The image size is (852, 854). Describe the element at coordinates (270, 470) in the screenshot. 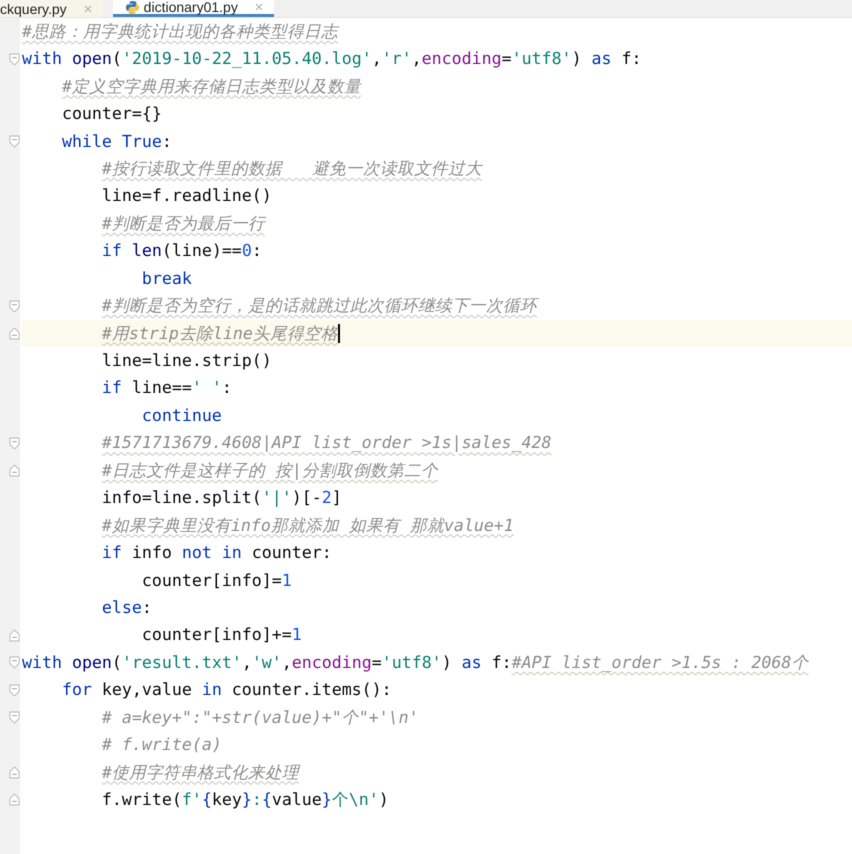

I see `code-line: #日志文件是这样子的 按|分割取倒数第二个` at that location.